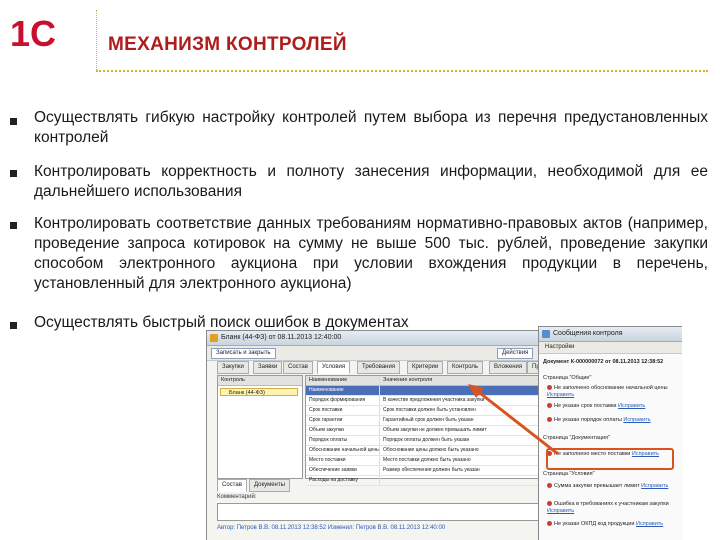  Describe the element at coordinates (232, 485) in the screenshot. I see `tab-bottom-composition: Состав` at that location.